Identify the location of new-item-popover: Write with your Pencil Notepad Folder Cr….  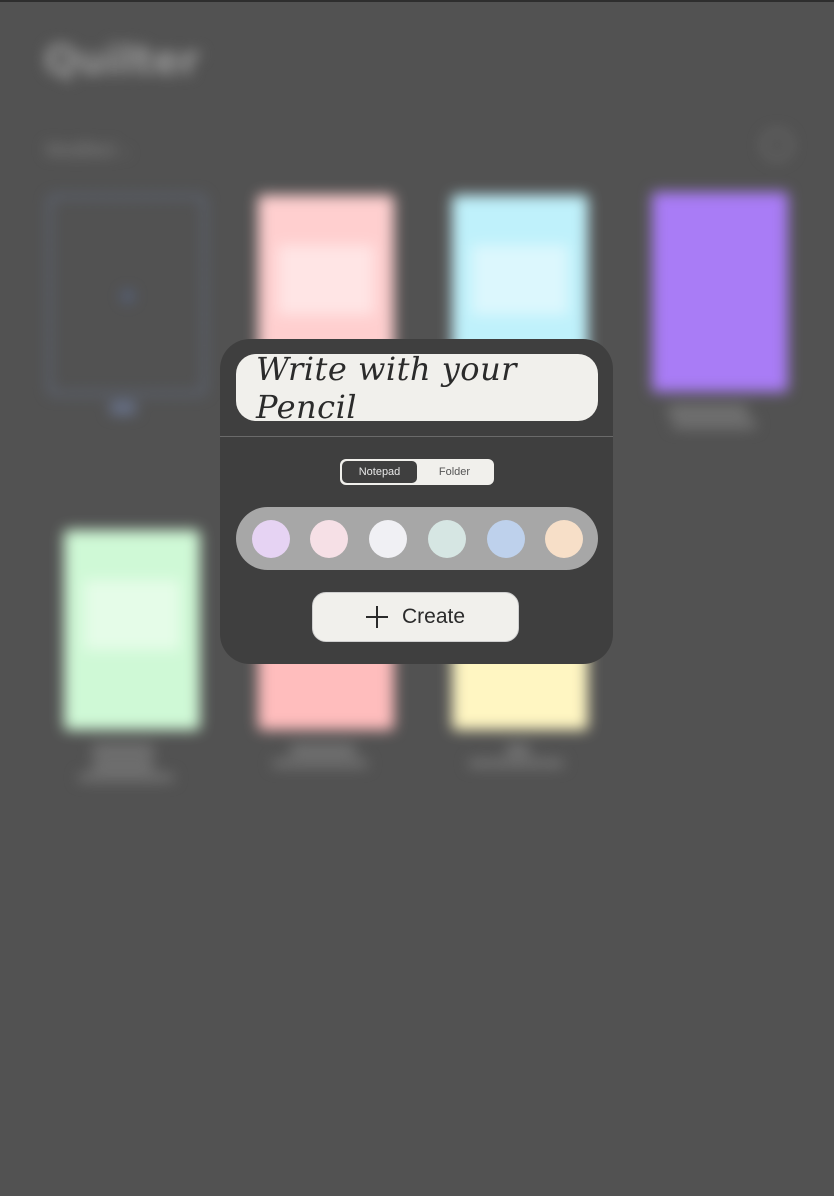
(416, 501).